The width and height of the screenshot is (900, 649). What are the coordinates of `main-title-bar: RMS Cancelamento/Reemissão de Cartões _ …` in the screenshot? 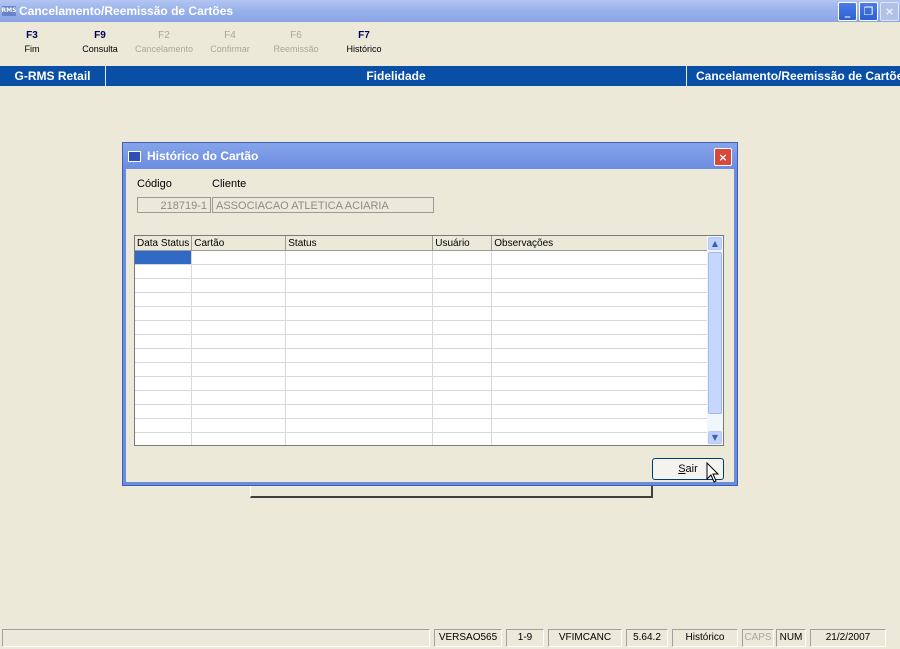 It's located at (450, 11).